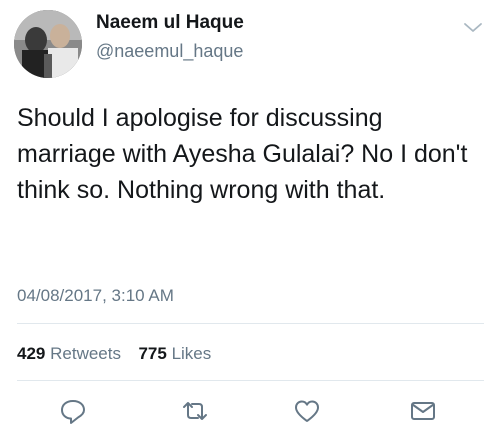 This screenshot has width=500, height=437. Describe the element at coordinates (170, 23) in the screenshot. I see `display-name: Naeem ul Haque` at that location.